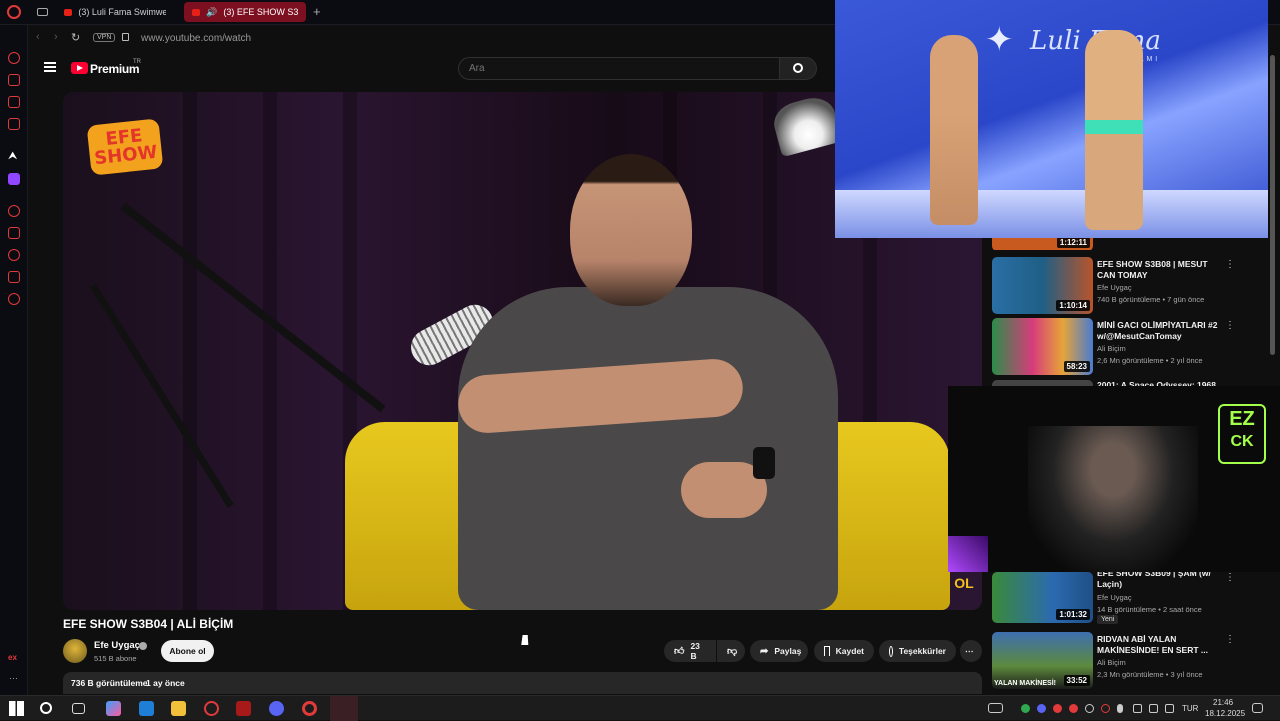  Describe the element at coordinates (971, 651) in the screenshot. I see `more-actions-button: ⋯` at that location.